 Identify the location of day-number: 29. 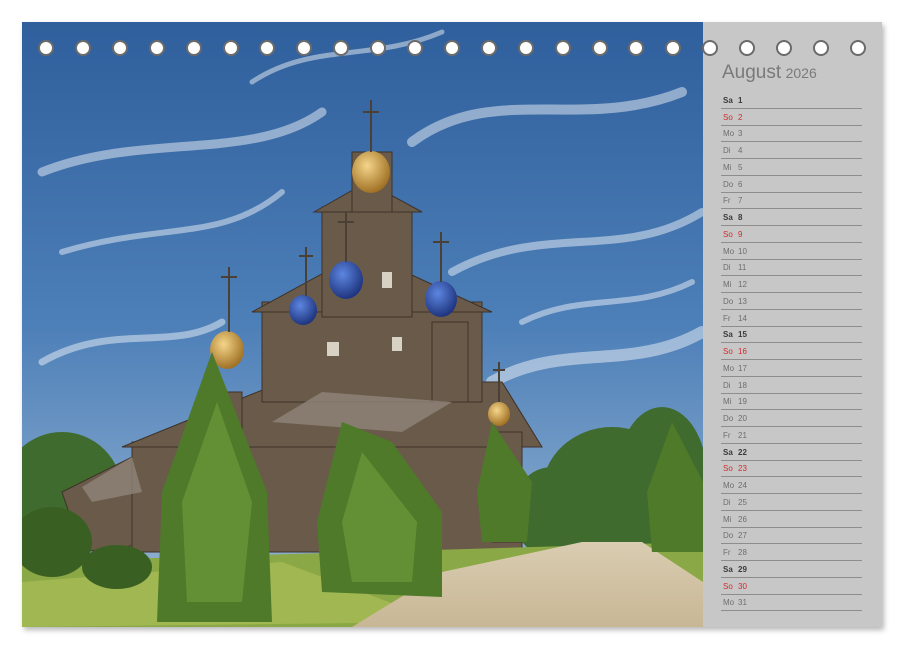
(742, 569).